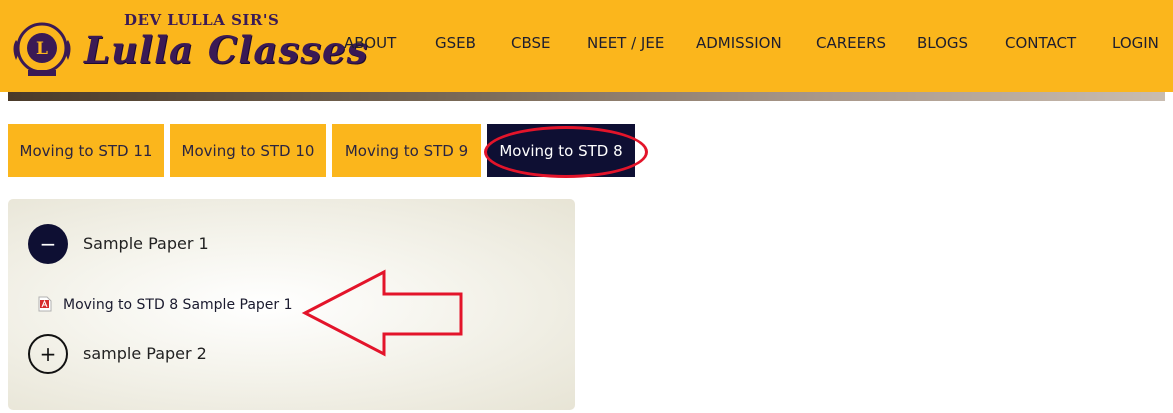 Image resolution: width=1173 pixels, height=413 pixels. I want to click on accordion-title-sample-paper-2: sample Paper 2, so click(145, 353).